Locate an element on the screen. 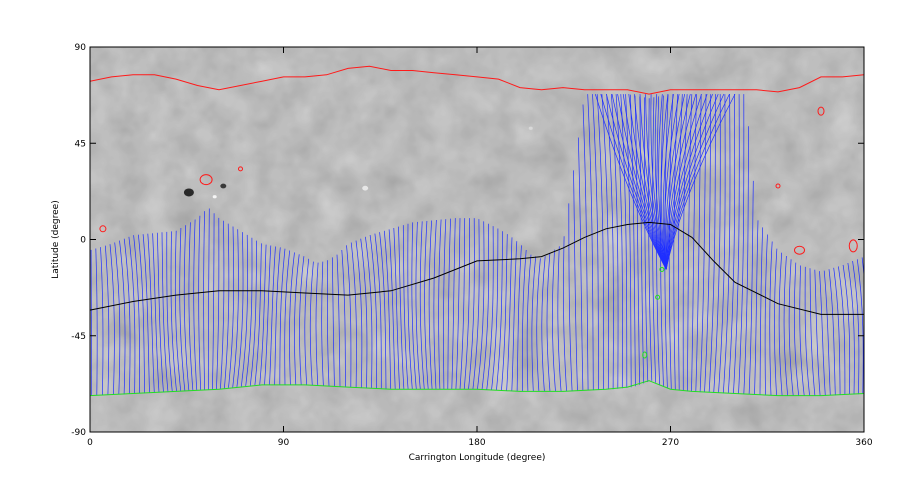 This screenshot has height=480, width=900. x-tick-label: 0 is located at coordinates (90, 443).